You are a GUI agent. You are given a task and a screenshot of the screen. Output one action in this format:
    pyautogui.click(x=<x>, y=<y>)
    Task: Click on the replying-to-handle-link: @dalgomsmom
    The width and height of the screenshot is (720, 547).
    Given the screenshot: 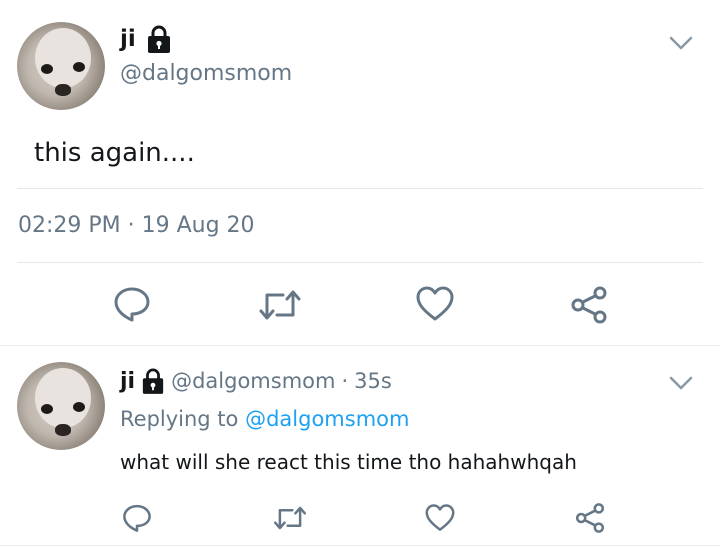 What is the action you would take?
    pyautogui.click(x=327, y=419)
    